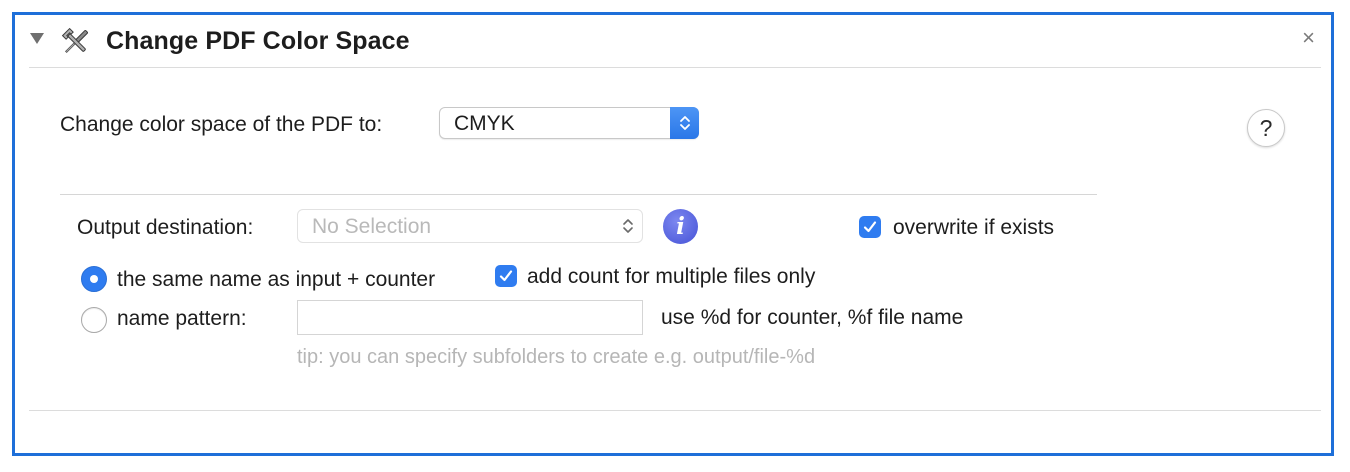 The width and height of the screenshot is (1350, 472). I want to click on color-space-label: Change color space of the PDF to:, so click(221, 124).